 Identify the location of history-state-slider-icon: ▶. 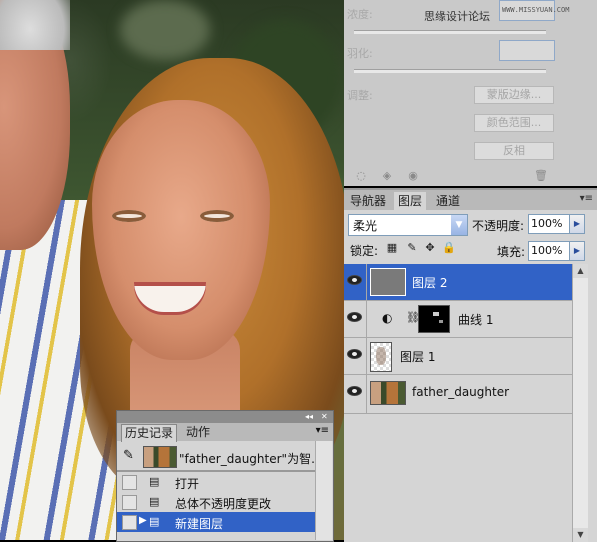
(143, 520).